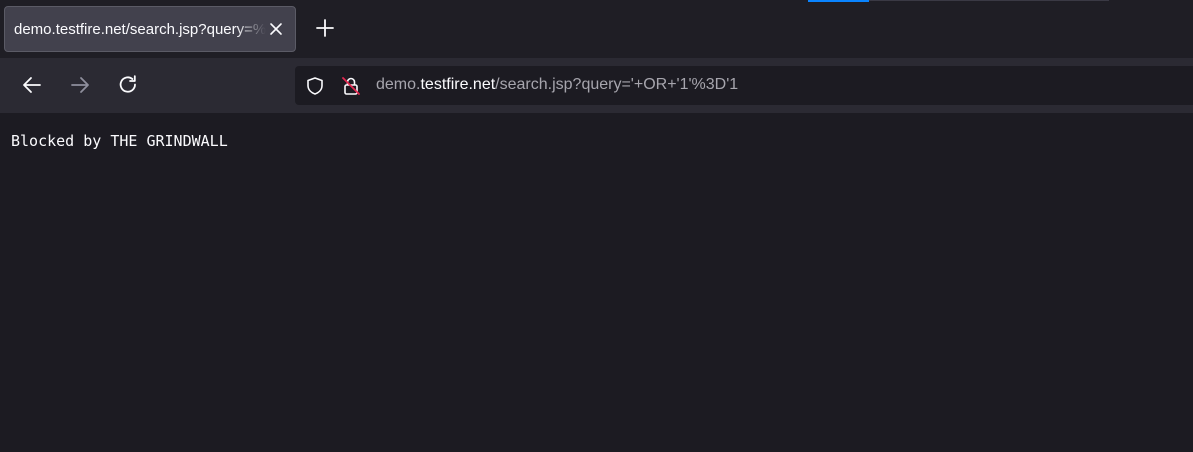 The height and width of the screenshot is (452, 1193). Describe the element at coordinates (325, 28) in the screenshot. I see `plus-icon` at that location.